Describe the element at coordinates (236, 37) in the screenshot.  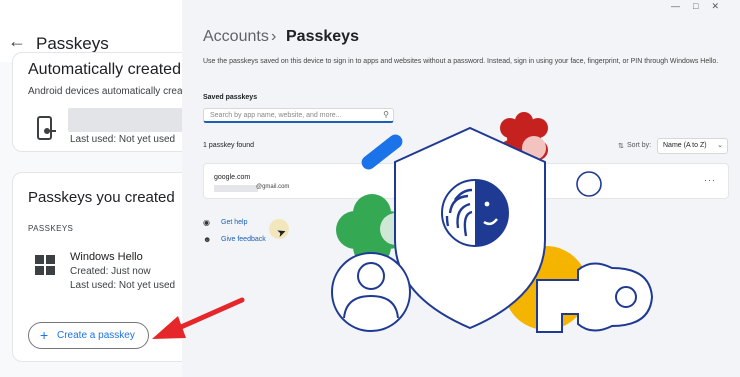
I see `breadcrumb-accounts: Accounts` at that location.